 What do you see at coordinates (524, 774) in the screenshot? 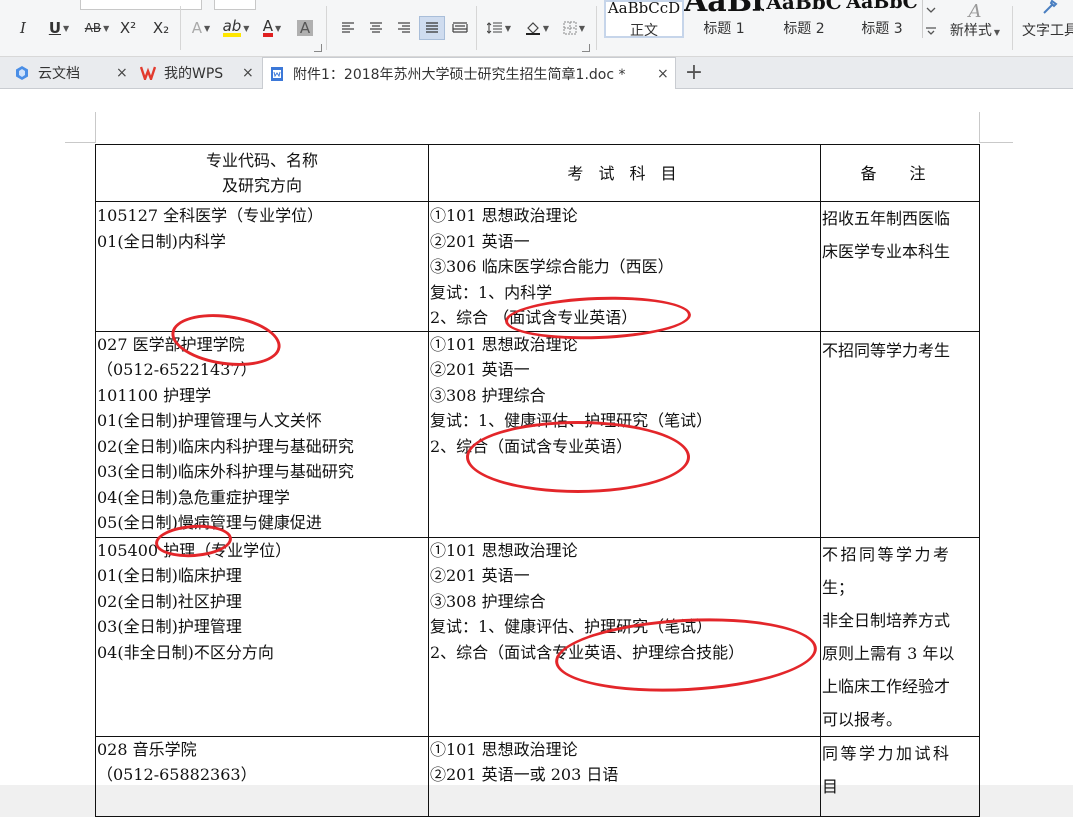
I see `cell-line: ②201 英语一或 203 日语` at bounding box center [524, 774].